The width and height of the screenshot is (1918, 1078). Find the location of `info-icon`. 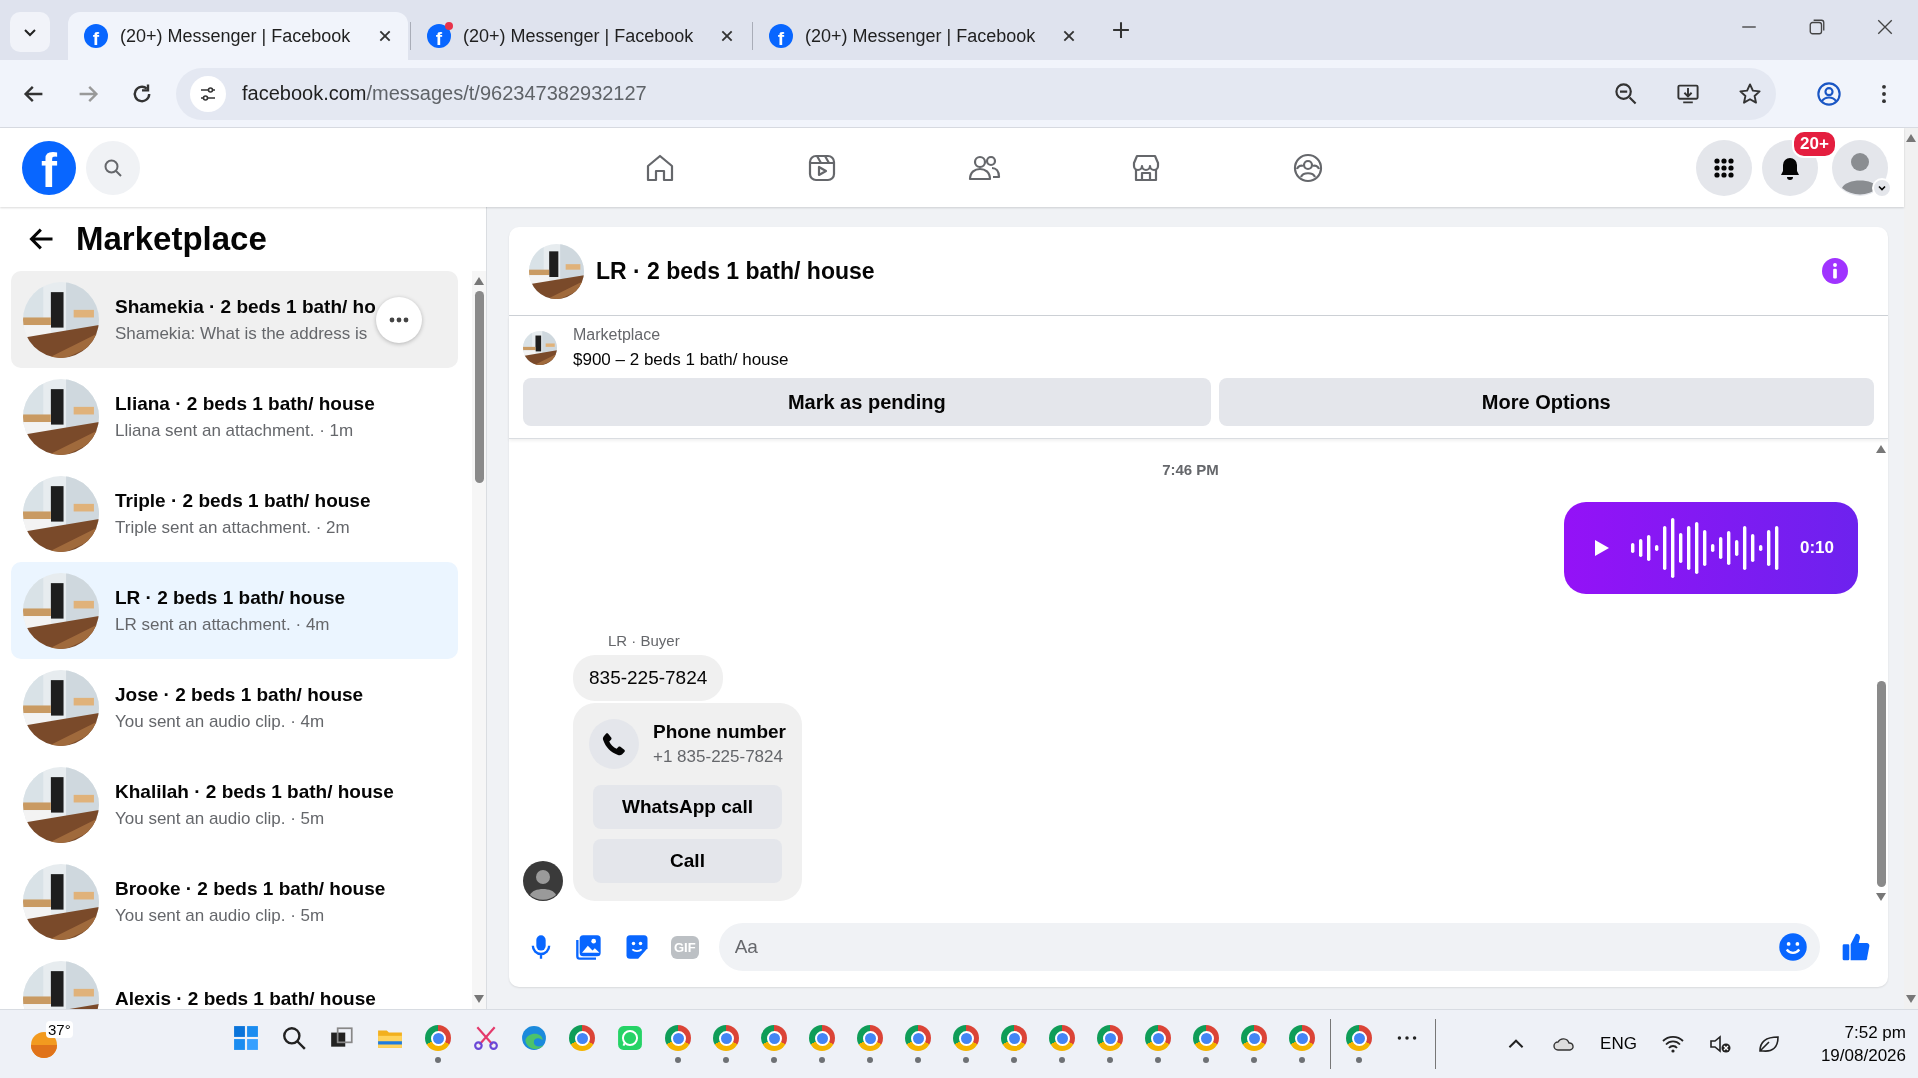

info-icon is located at coordinates (1835, 271).